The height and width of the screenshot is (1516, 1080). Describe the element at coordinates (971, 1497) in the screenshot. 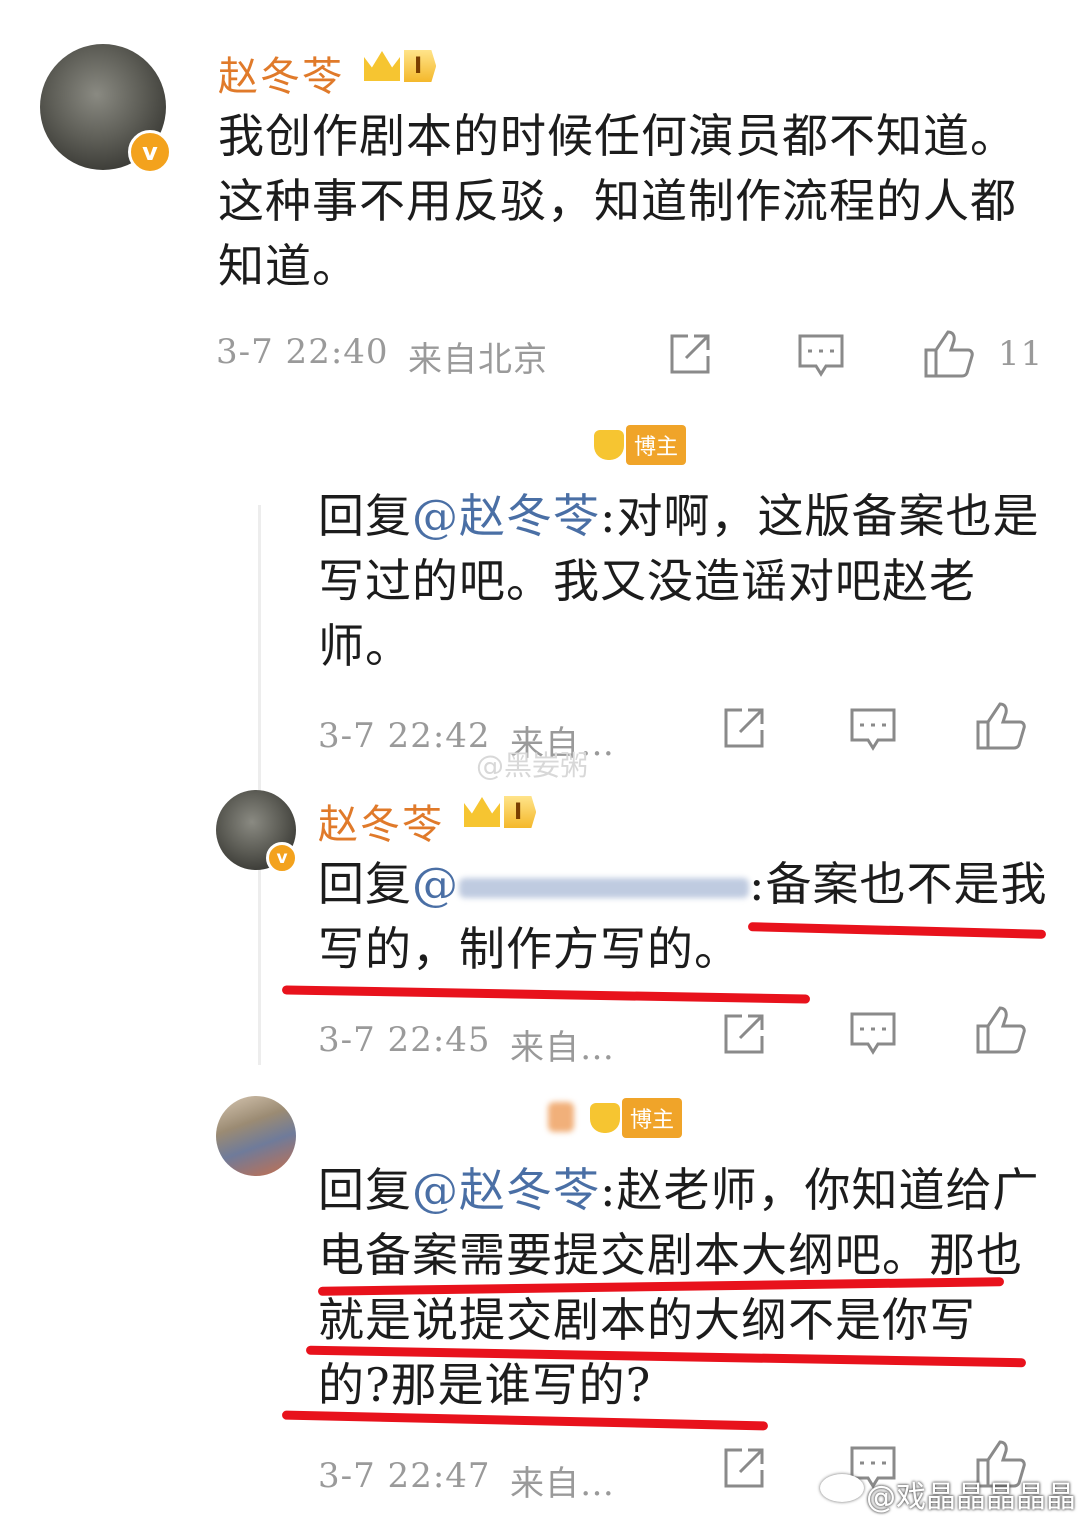

I see `watermark-bottom: @戏晶晶晶晶晶` at that location.